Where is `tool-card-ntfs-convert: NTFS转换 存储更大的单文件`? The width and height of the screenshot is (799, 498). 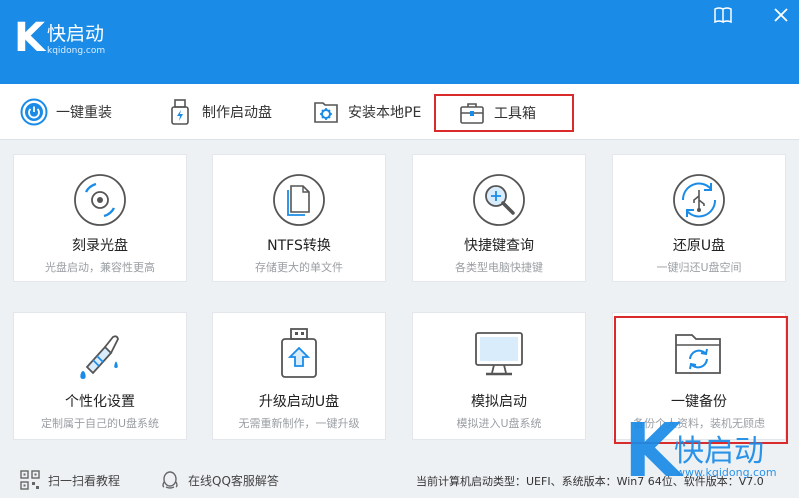 tool-card-ntfs-convert: NTFS转换 存储更大的单文件 is located at coordinates (299, 218).